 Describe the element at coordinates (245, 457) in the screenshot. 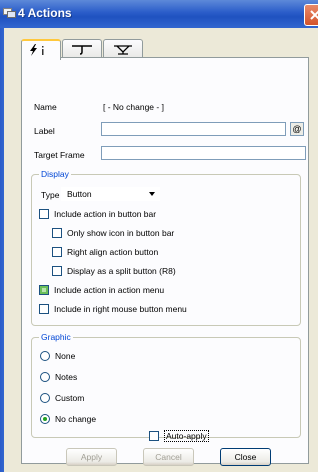

I see `close-button: Close` at that location.